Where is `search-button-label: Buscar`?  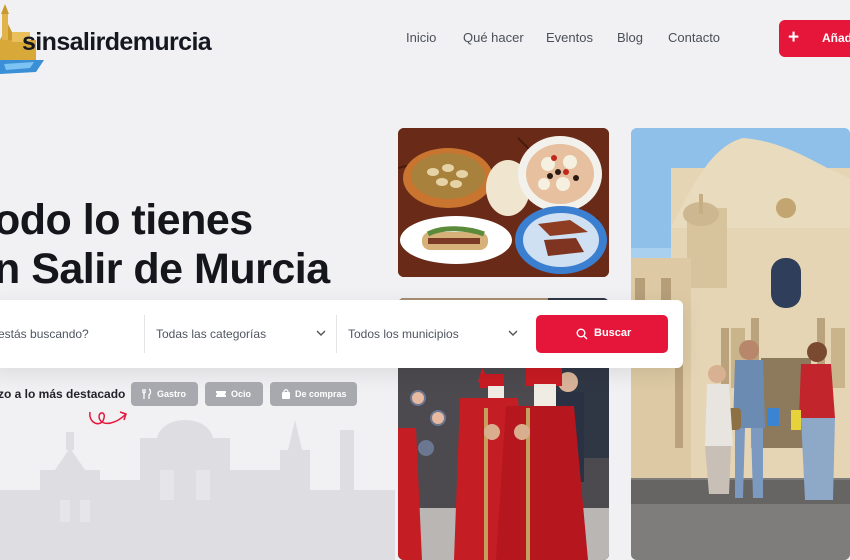 search-button-label: Buscar is located at coordinates (613, 333).